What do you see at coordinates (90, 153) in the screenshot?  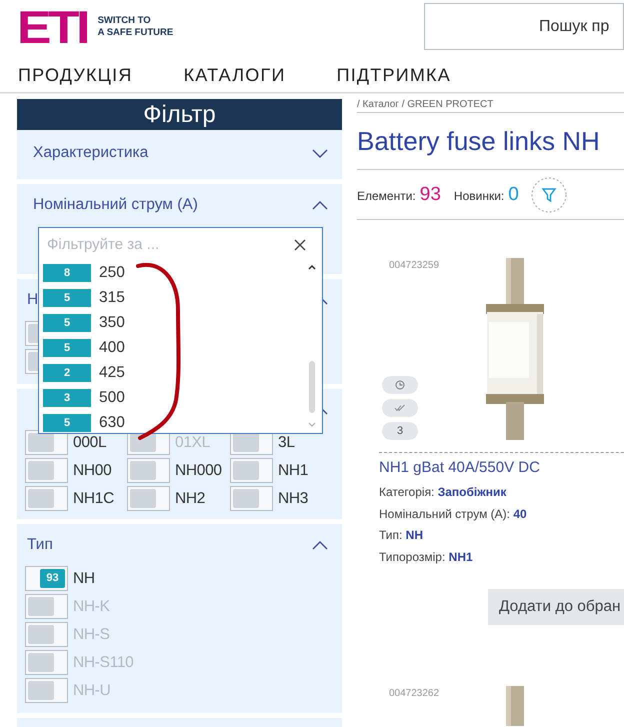 I see `section-title: Характеристика` at bounding box center [90, 153].